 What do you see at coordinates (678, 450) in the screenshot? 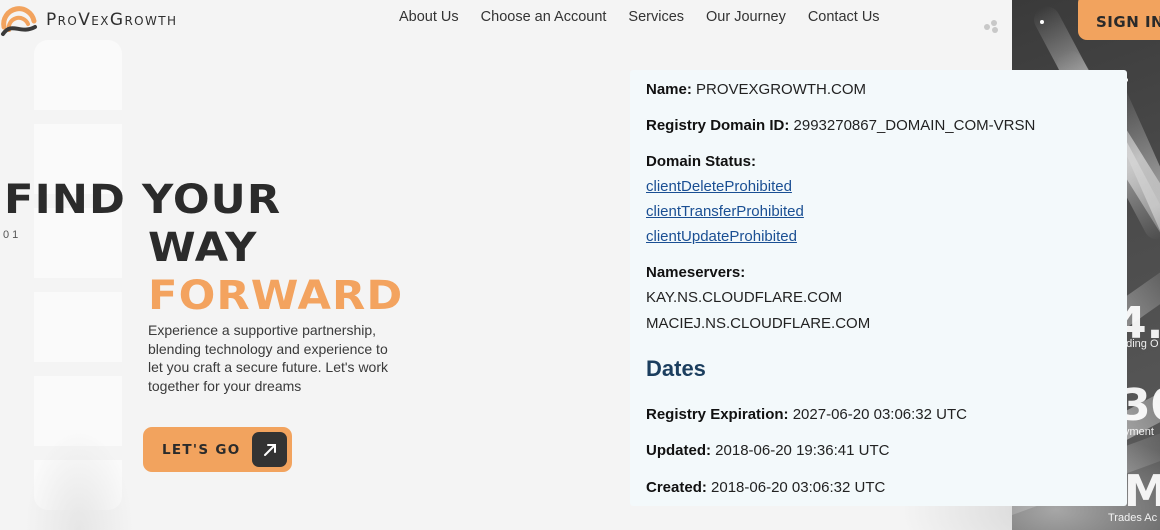
I see `whois-updated-label: Updated:` at bounding box center [678, 450].